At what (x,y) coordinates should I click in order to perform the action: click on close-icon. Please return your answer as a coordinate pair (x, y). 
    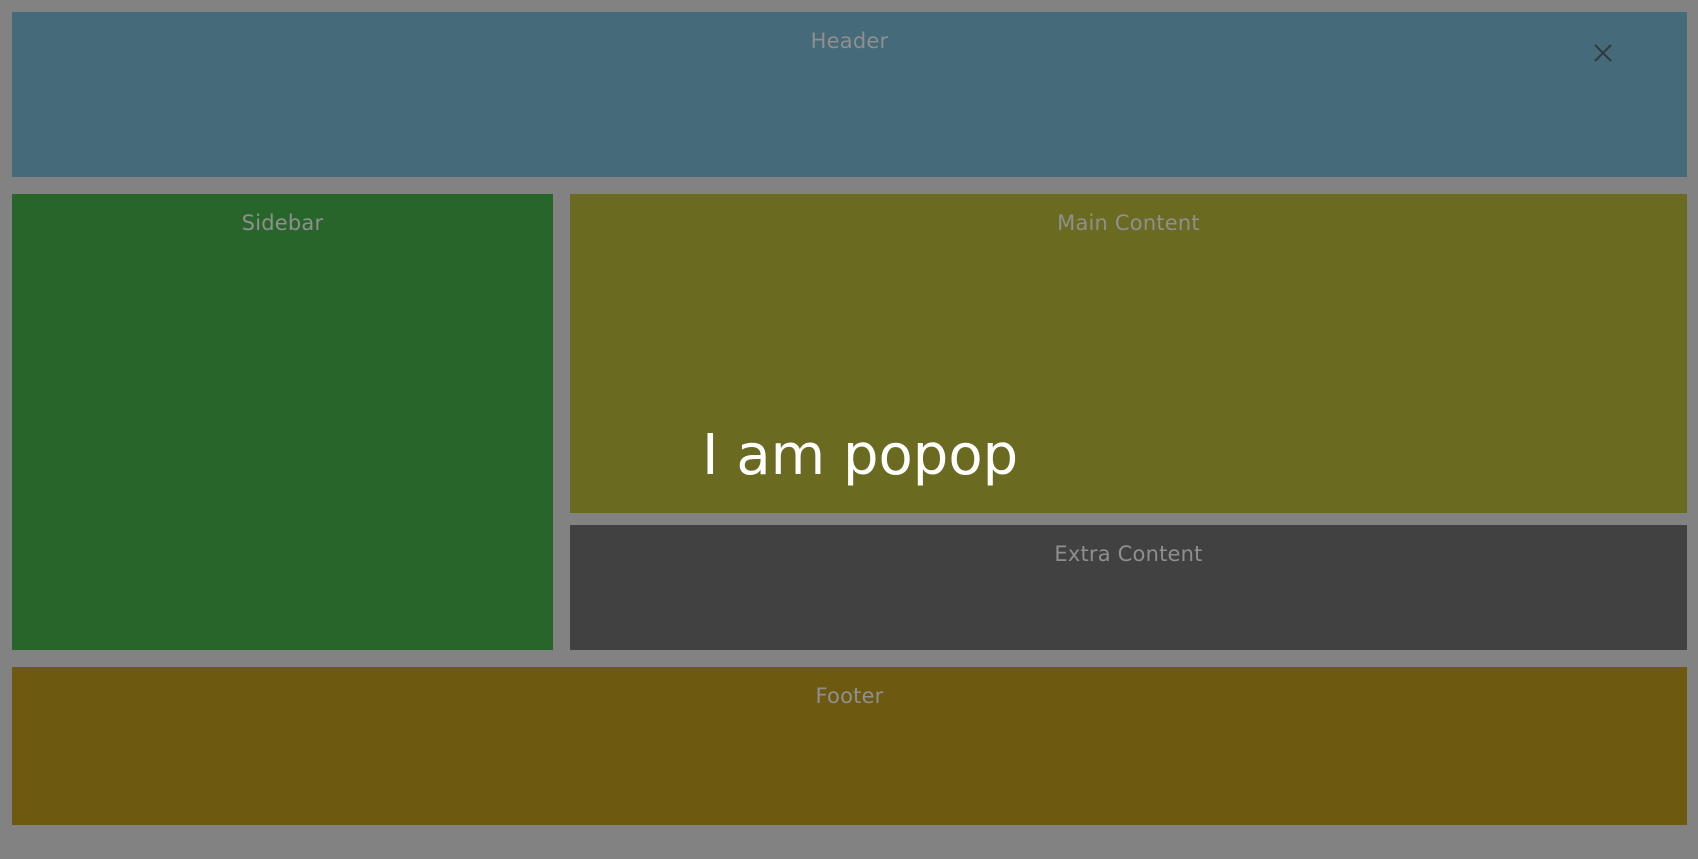
    Looking at the image, I should click on (1603, 53).